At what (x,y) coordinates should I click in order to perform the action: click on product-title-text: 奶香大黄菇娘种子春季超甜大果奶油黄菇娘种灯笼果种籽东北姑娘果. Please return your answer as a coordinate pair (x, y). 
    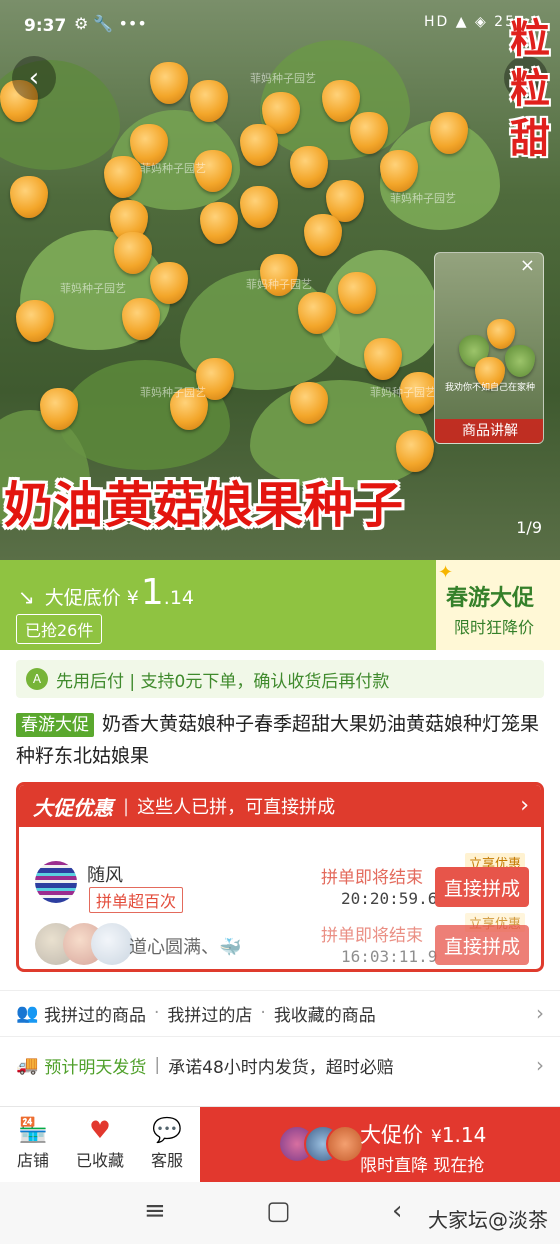
    Looking at the image, I should click on (278, 740).